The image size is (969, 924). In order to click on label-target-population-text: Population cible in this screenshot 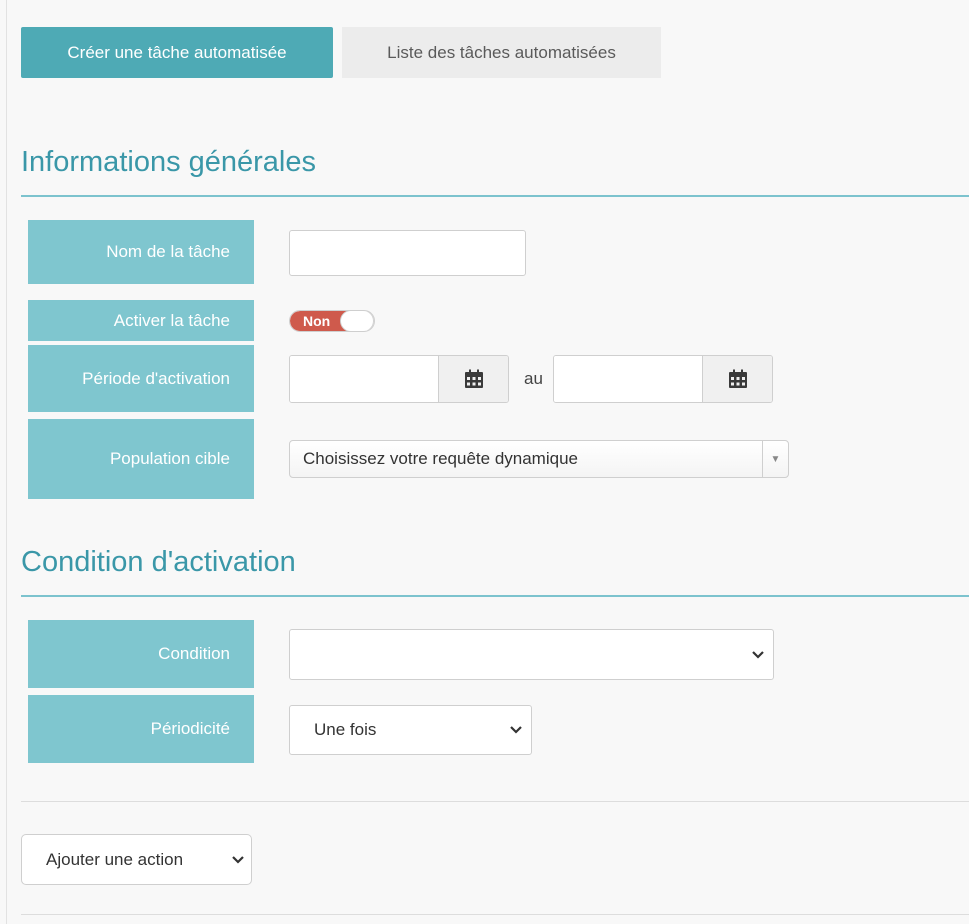, I will do `click(169, 458)`.